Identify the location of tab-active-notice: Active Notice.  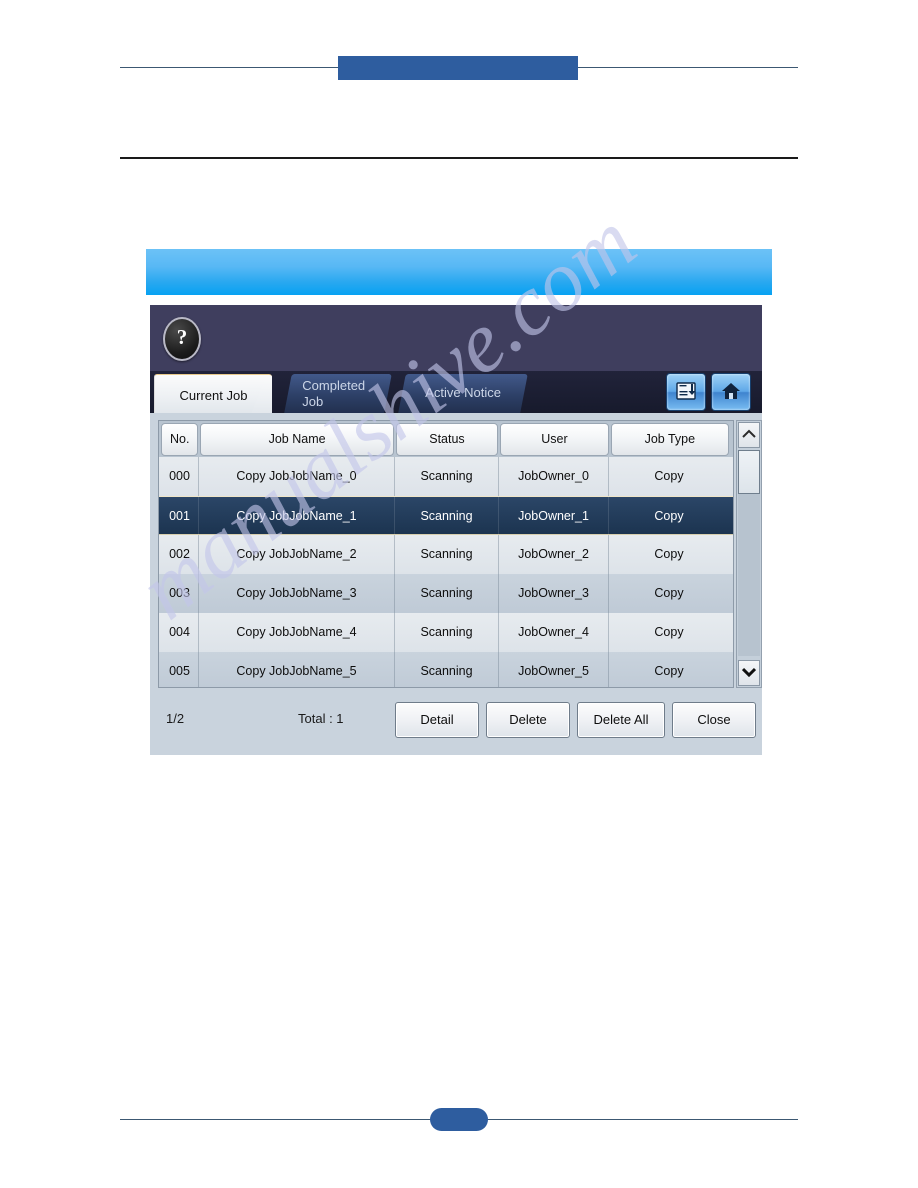
(463, 393).